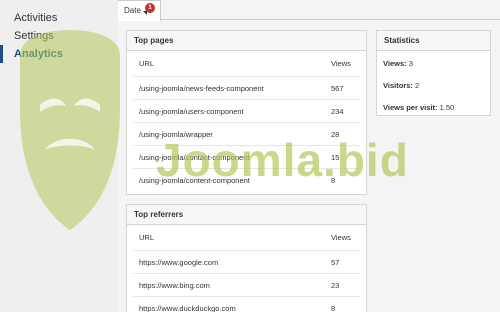 This screenshot has width=500, height=312. Describe the element at coordinates (309, 10) in the screenshot. I see `tab-bar: Date 1` at that location.